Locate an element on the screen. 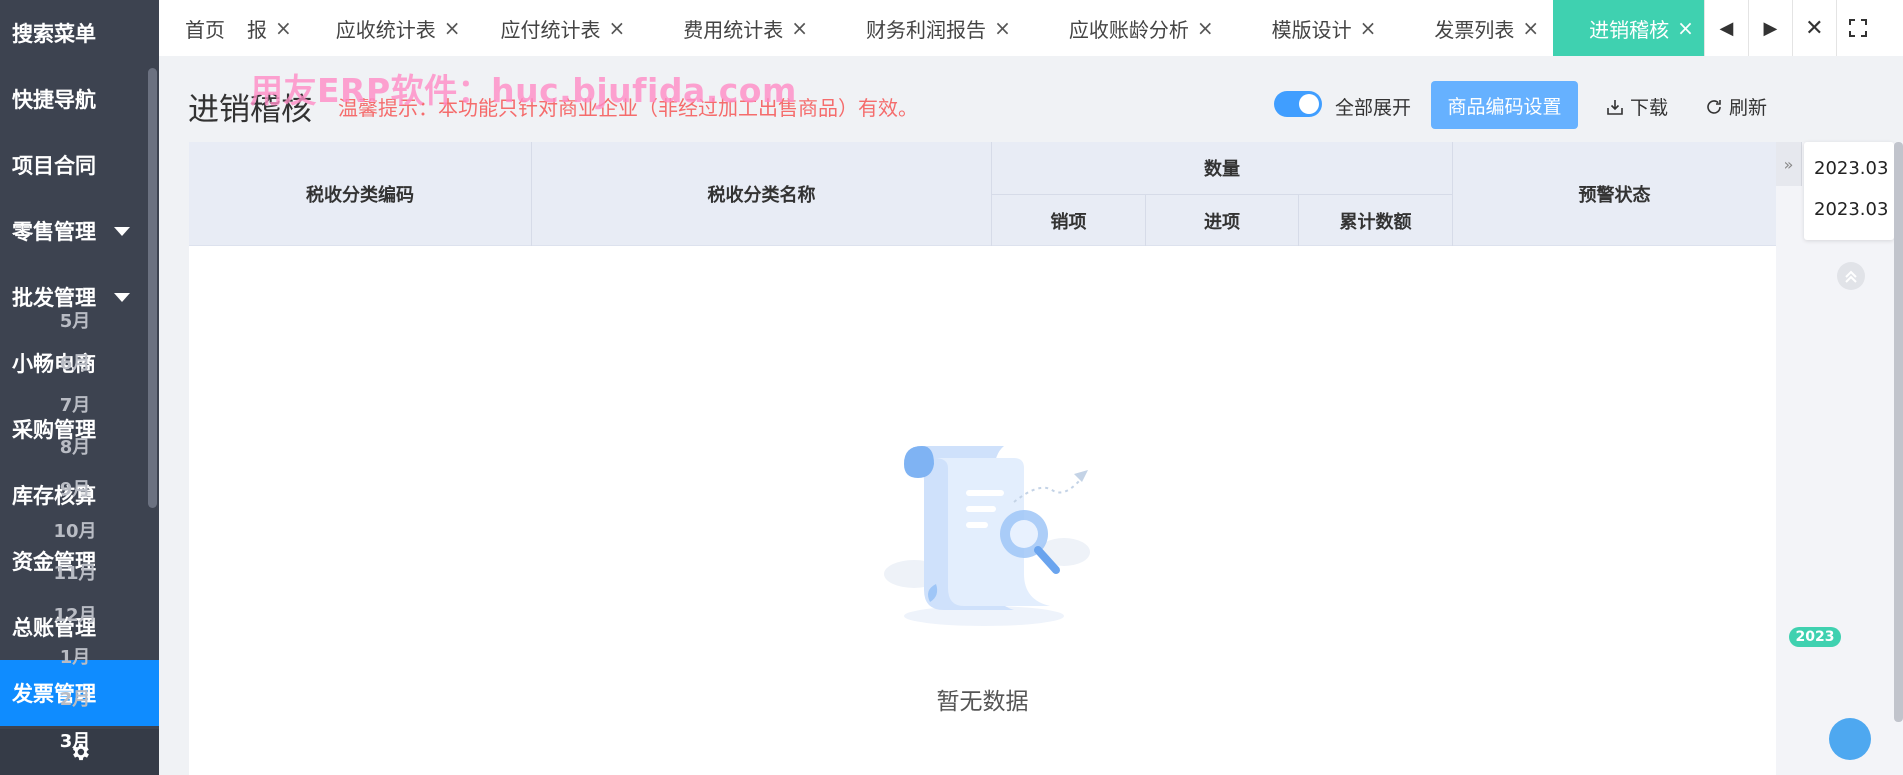 The width and height of the screenshot is (1903, 775). tab-payable-stats: 应付统计表 × is located at coordinates (582, 28).